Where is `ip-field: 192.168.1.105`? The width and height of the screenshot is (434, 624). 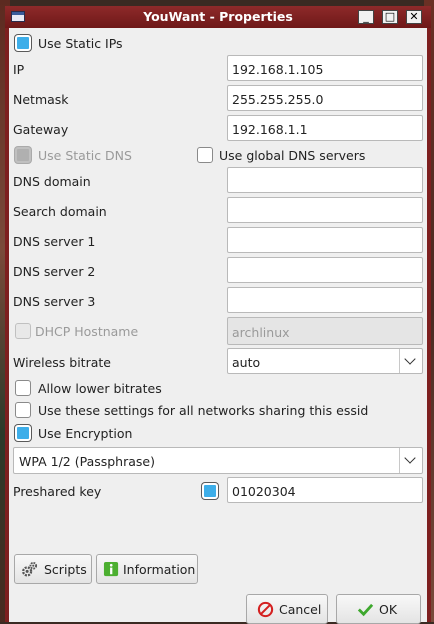
ip-field: 192.168.1.105 is located at coordinates (325, 68).